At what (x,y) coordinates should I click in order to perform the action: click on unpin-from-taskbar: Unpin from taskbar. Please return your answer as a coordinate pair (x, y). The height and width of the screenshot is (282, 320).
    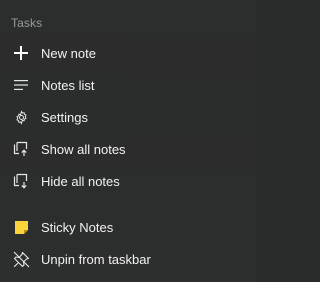
    Looking at the image, I should click on (128, 259).